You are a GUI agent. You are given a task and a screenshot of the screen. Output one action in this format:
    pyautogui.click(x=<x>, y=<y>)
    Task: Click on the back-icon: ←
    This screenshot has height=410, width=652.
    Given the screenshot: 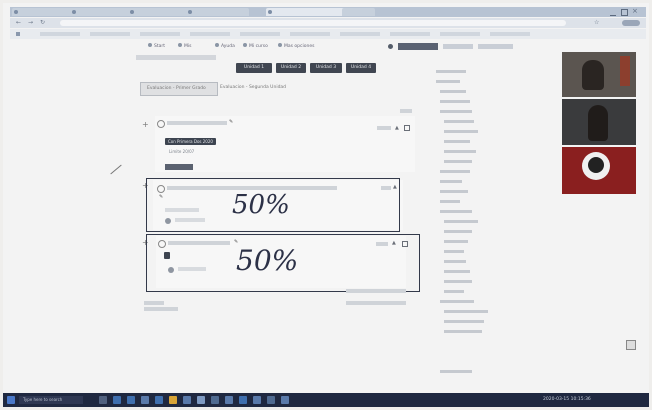 What is the action you would take?
    pyautogui.click(x=18, y=22)
    